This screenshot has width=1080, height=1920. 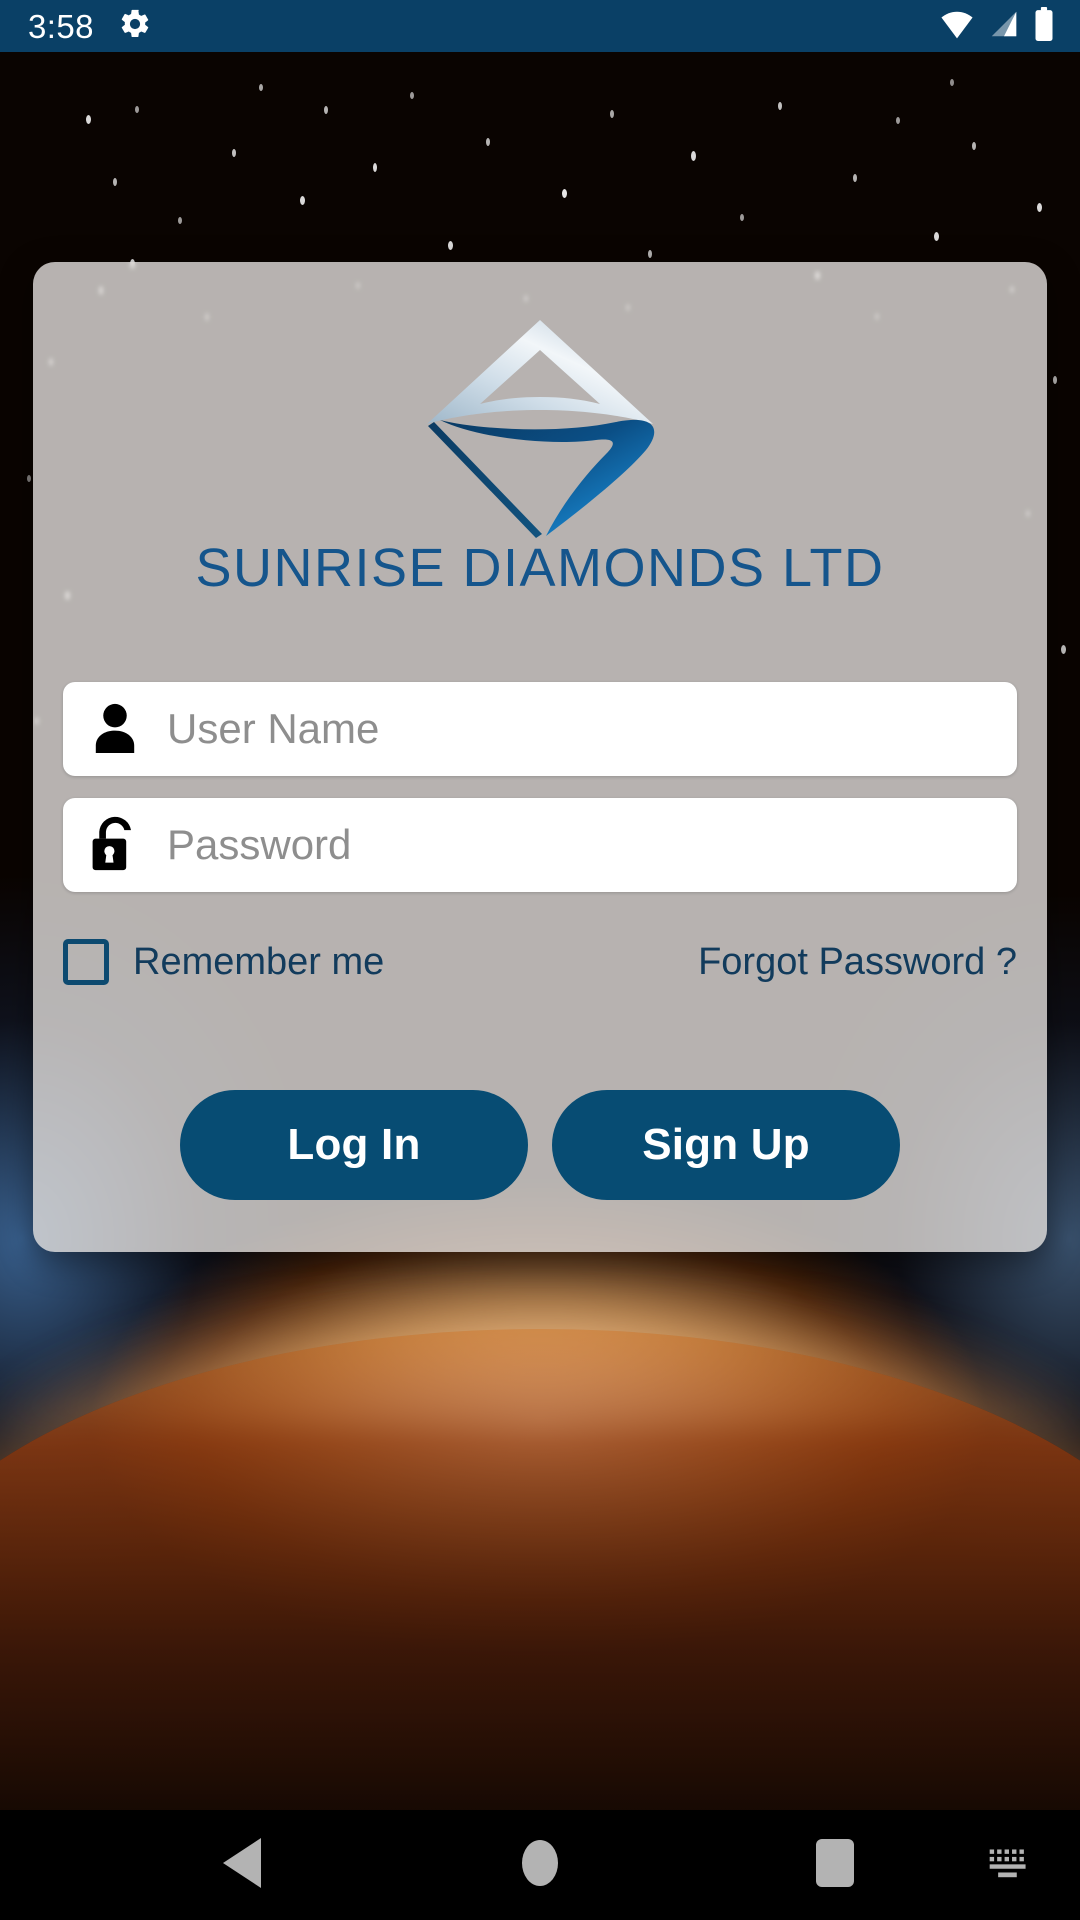 I want to click on back-triangle-icon, so click(x=245, y=1865).